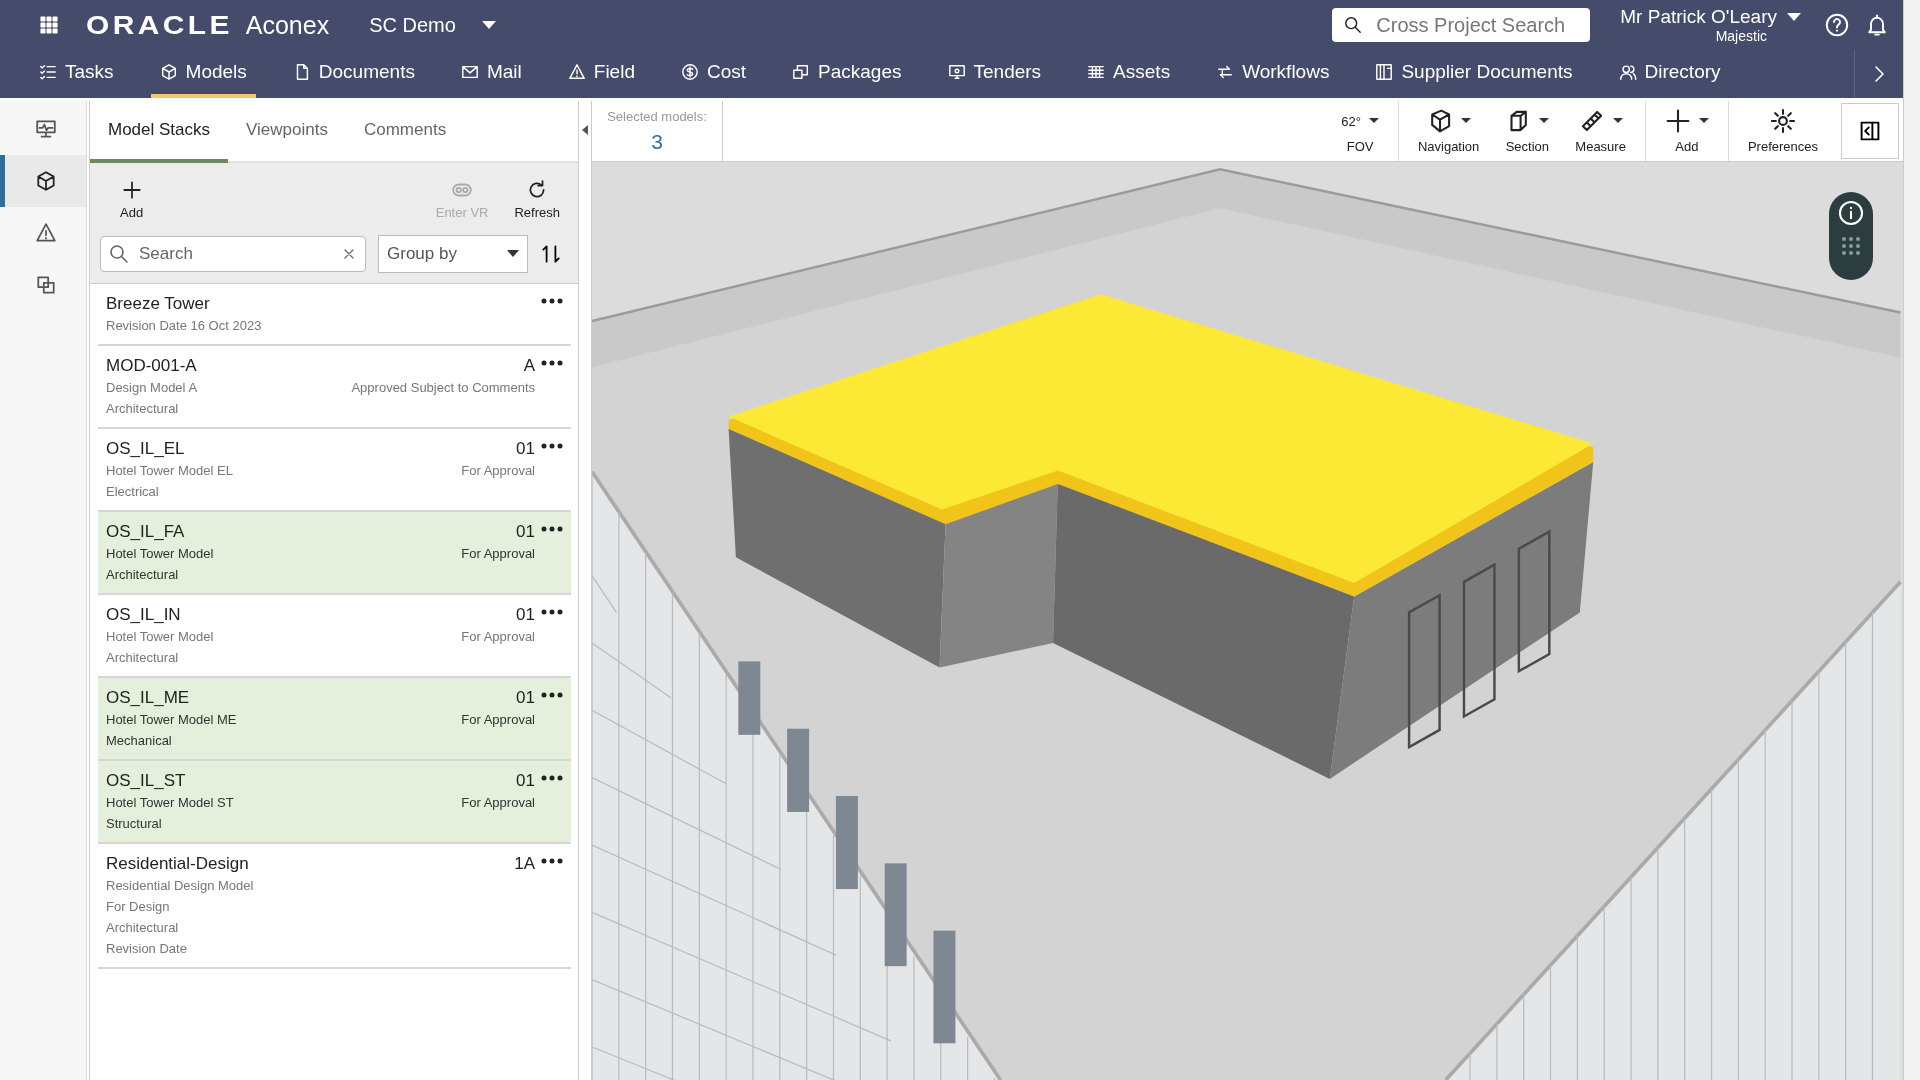  I want to click on model-detail: For Design, so click(138, 907).